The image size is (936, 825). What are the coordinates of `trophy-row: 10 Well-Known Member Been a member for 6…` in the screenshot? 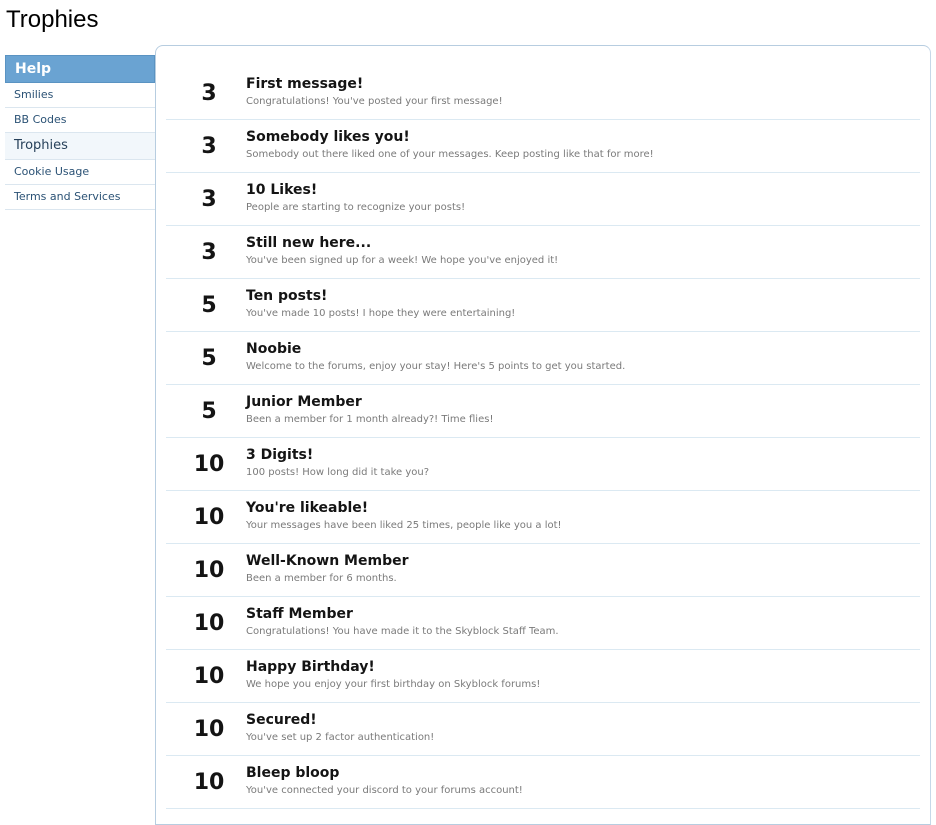 It's located at (543, 570).